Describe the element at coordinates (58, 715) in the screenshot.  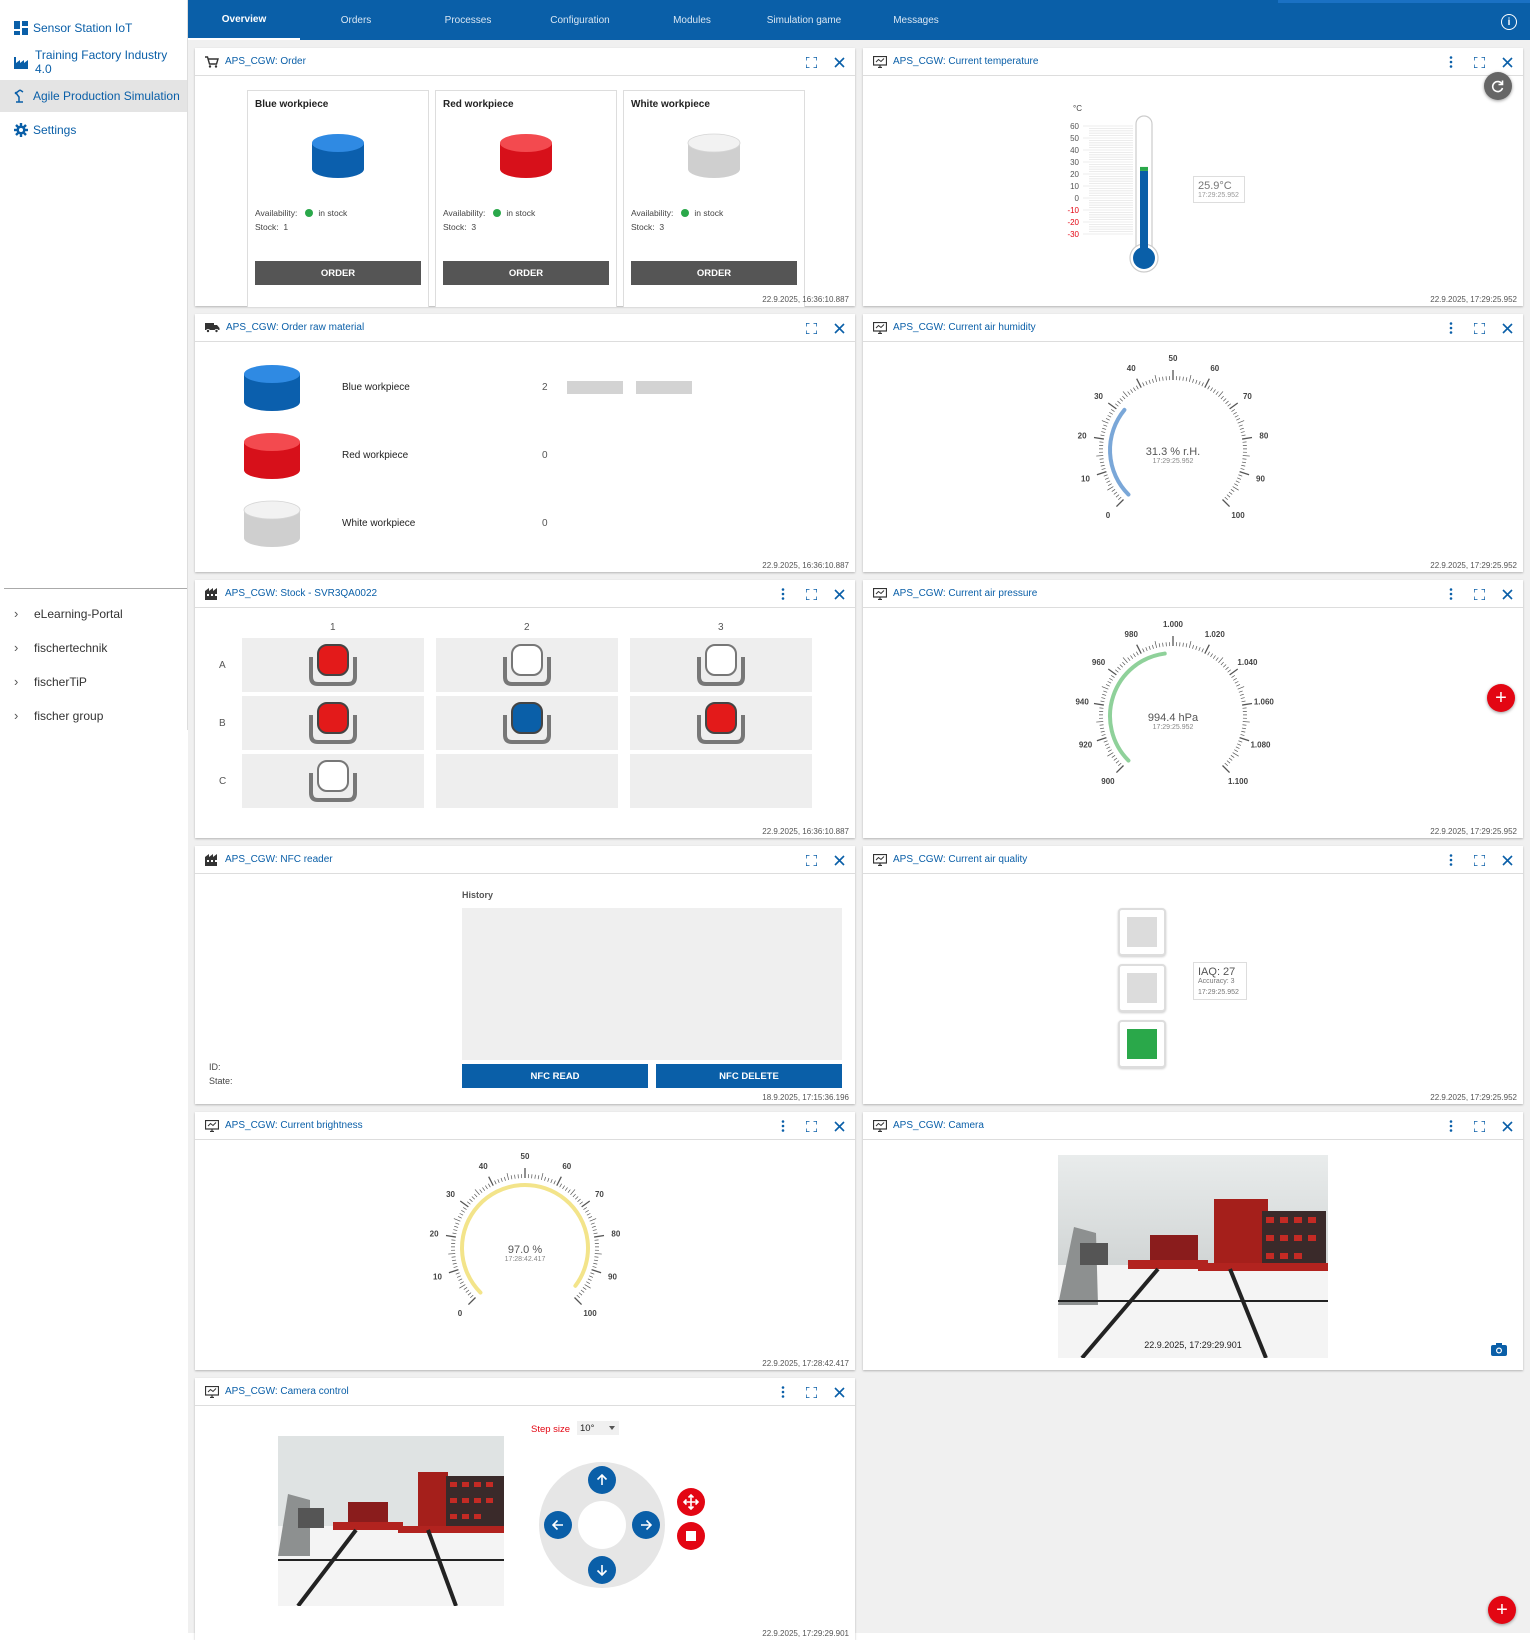
I see `sidebar-link-fischer-group: ›fischer group` at that location.